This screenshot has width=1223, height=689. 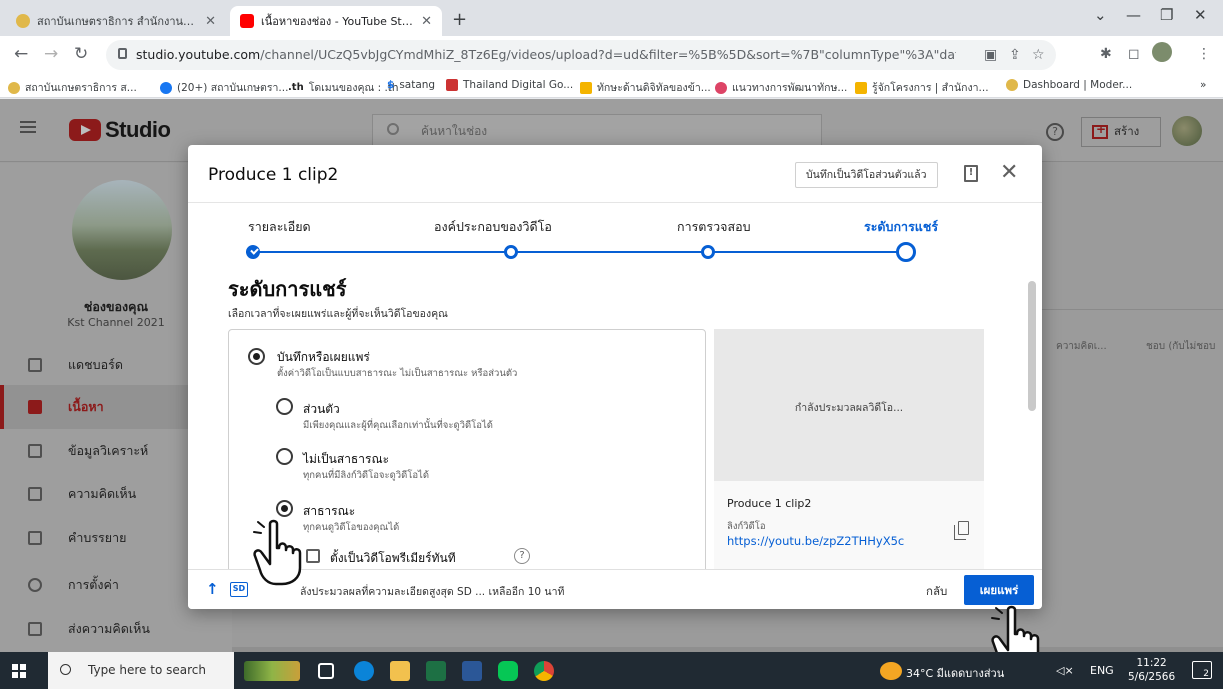 I want to click on speaker-icon: ◁×, so click(x=1065, y=670).